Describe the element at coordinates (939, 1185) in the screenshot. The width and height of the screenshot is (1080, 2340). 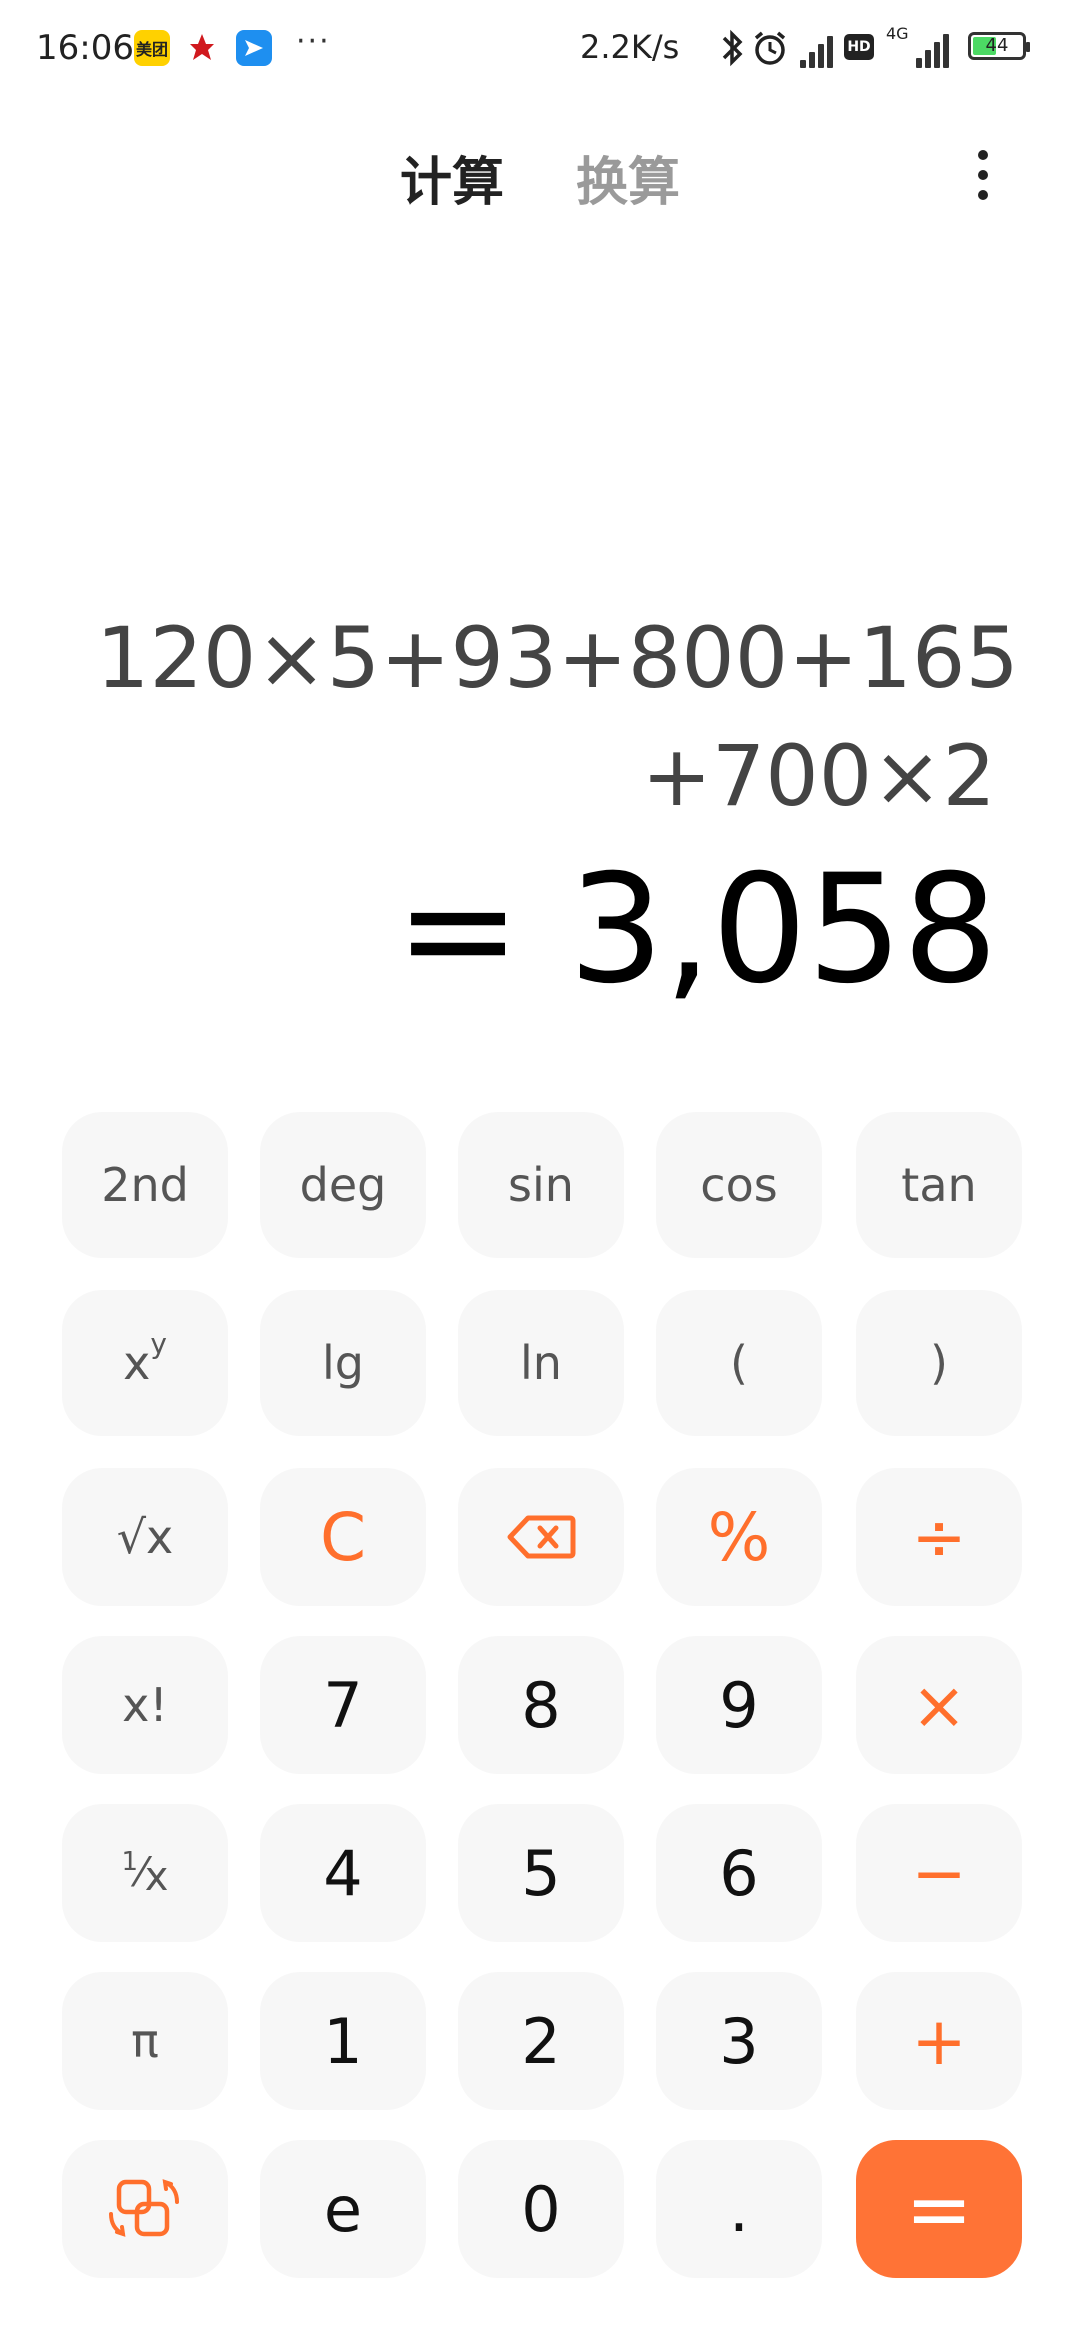
I see `tan-button: tan` at that location.